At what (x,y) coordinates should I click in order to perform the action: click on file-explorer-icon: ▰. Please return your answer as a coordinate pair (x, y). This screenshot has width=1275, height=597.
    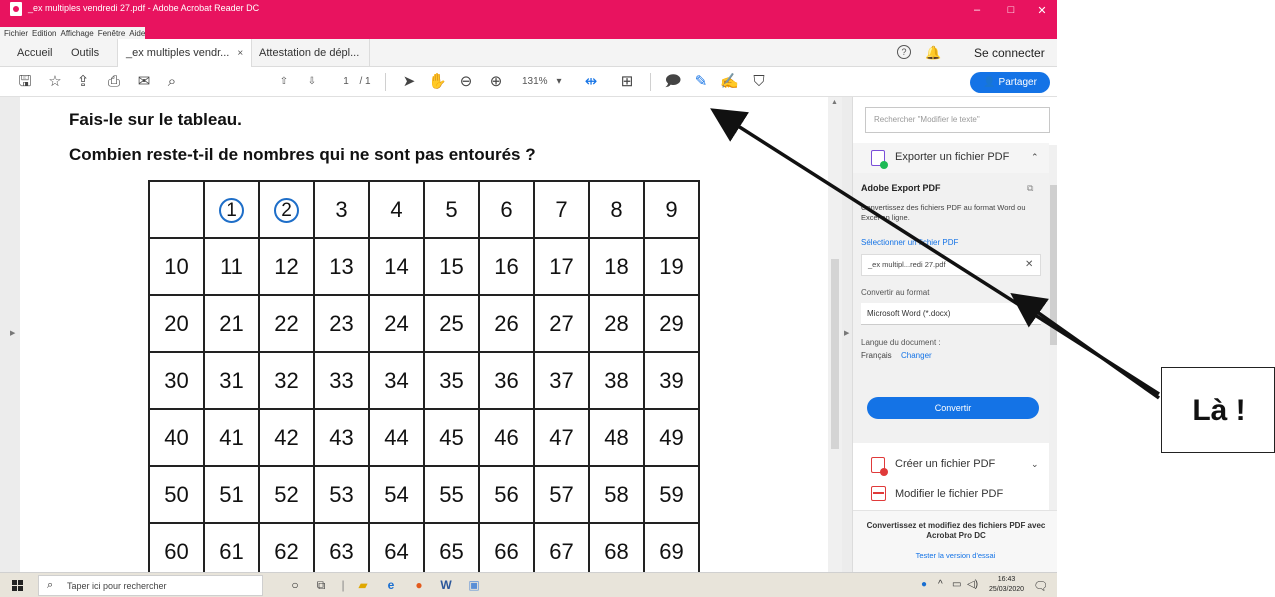
    Looking at the image, I should click on (363, 585).